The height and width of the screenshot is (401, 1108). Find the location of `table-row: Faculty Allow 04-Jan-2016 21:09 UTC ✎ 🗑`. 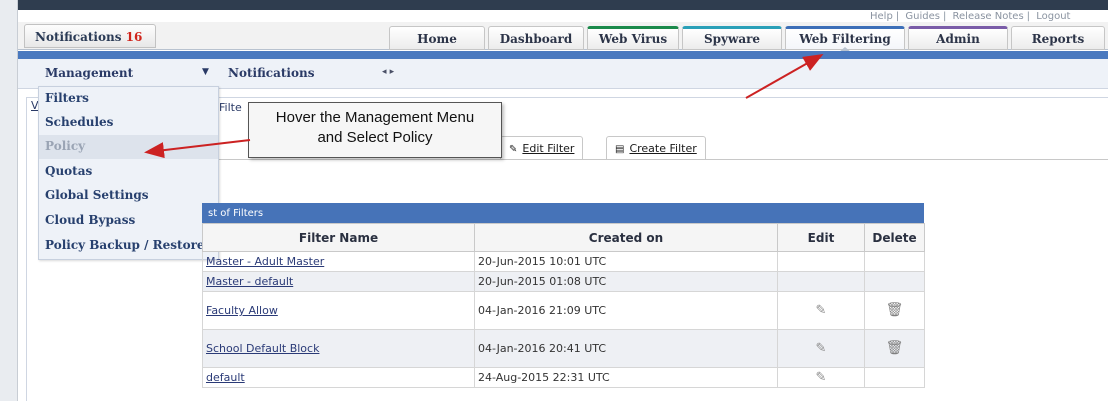

table-row: Faculty Allow 04-Jan-2016 21:09 UTC ✎ 🗑 is located at coordinates (563, 310).